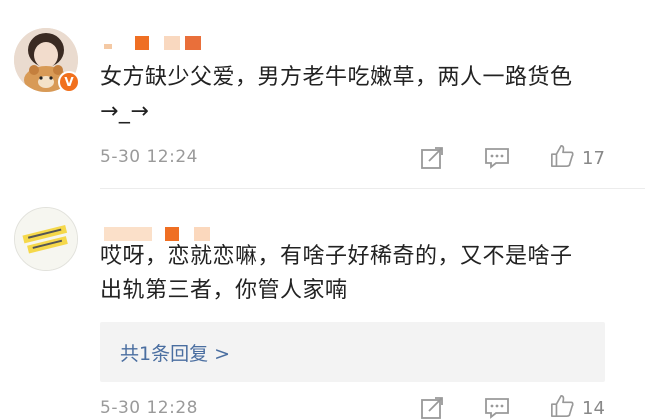  I want to click on comment-text: 哎呀，恋就恋嘛，有啥子好稀奇的，又不是啥子出轨第三者，你管人家喃, so click(336, 273).